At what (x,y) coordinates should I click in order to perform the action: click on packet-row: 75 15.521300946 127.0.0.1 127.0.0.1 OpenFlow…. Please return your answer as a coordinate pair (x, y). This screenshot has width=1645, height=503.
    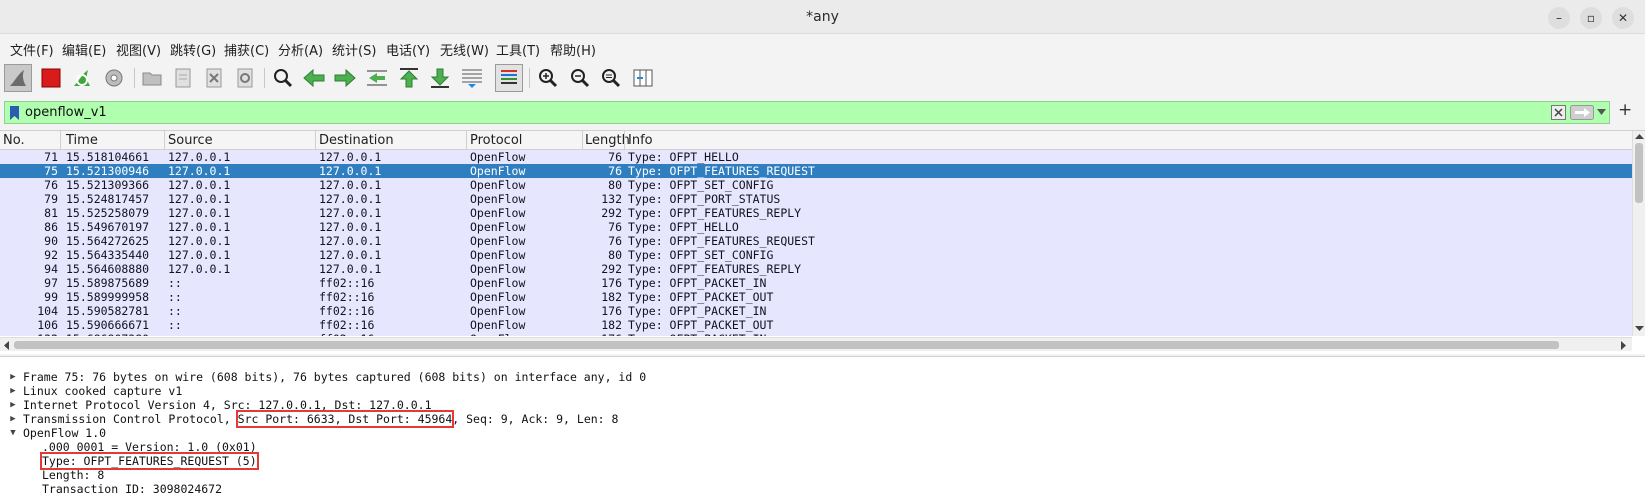
    Looking at the image, I should click on (816, 171).